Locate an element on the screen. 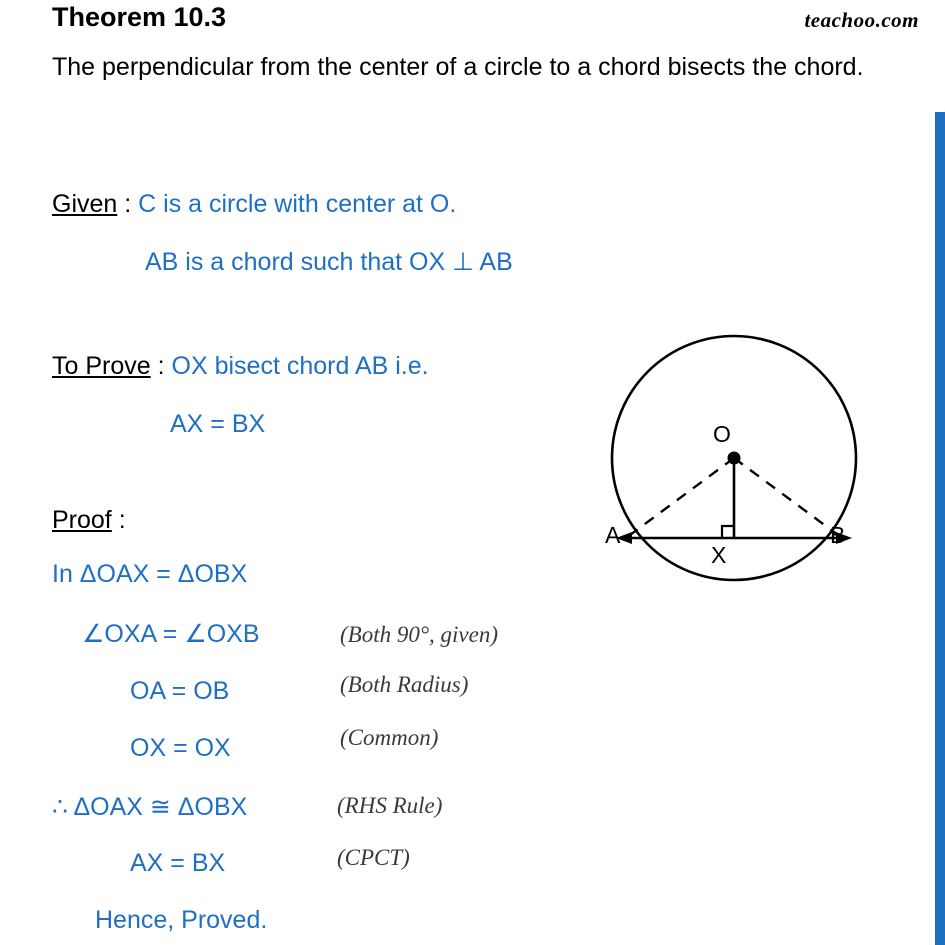  brand-watermark: teachoo.com is located at coordinates (861, 20).